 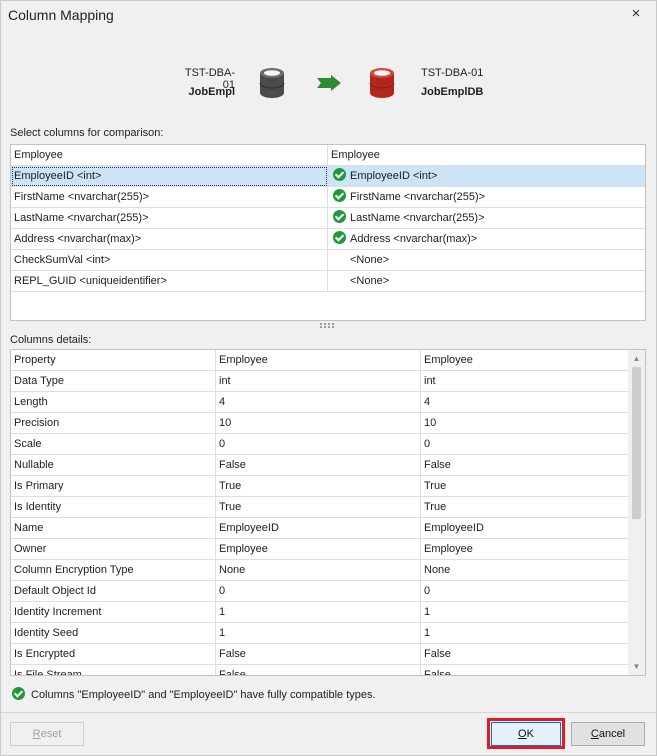 I want to click on table-row: Is Encrypted False False, so click(x=319, y=654).